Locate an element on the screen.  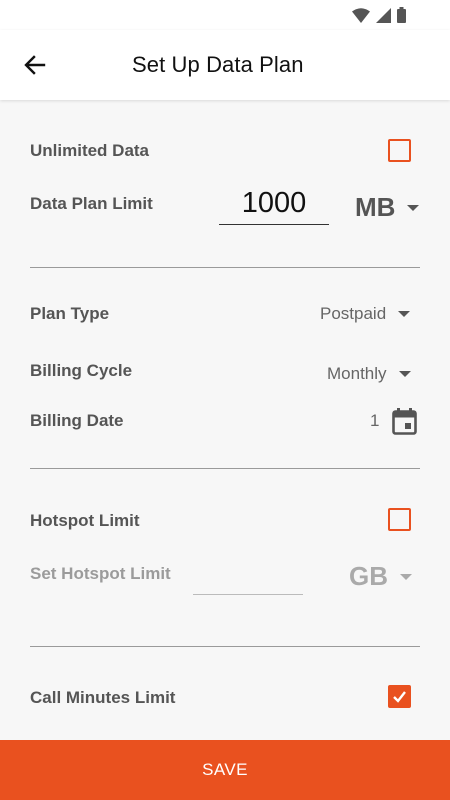
hotspot-unit-value: GB is located at coordinates (368, 576).